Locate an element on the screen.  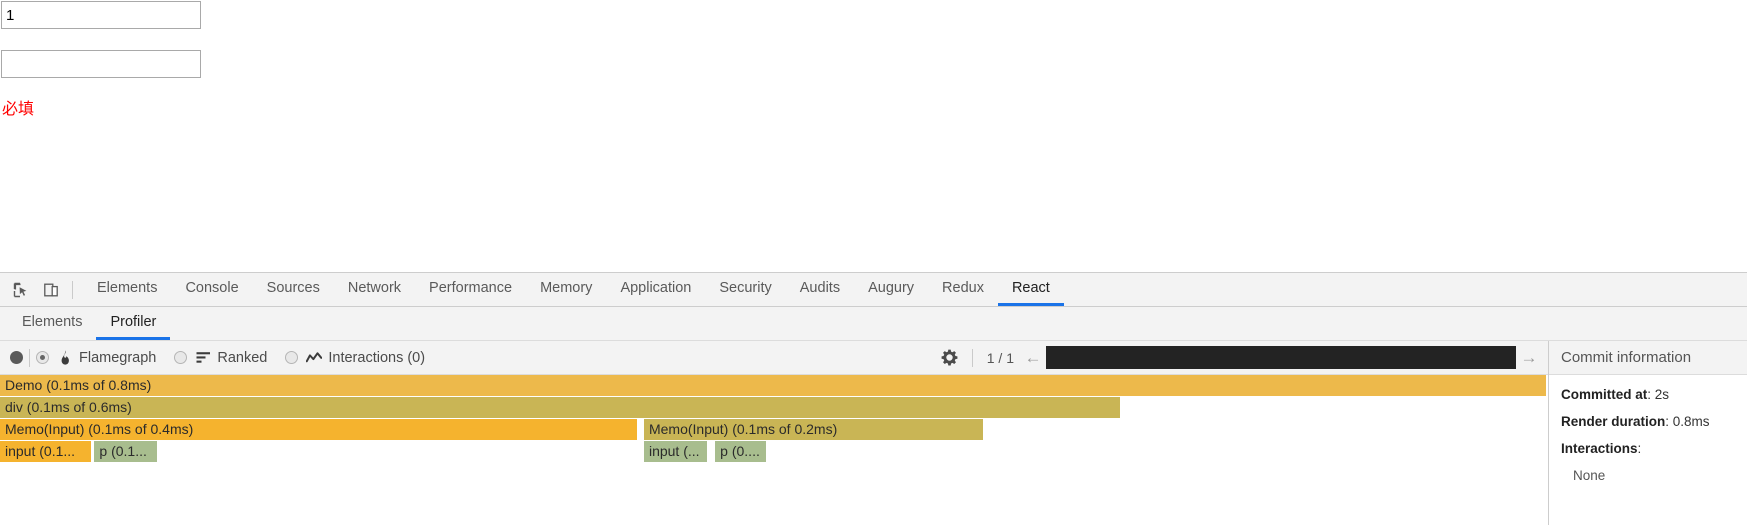
interactions-row: Interactions: is located at coordinates (1601, 448).